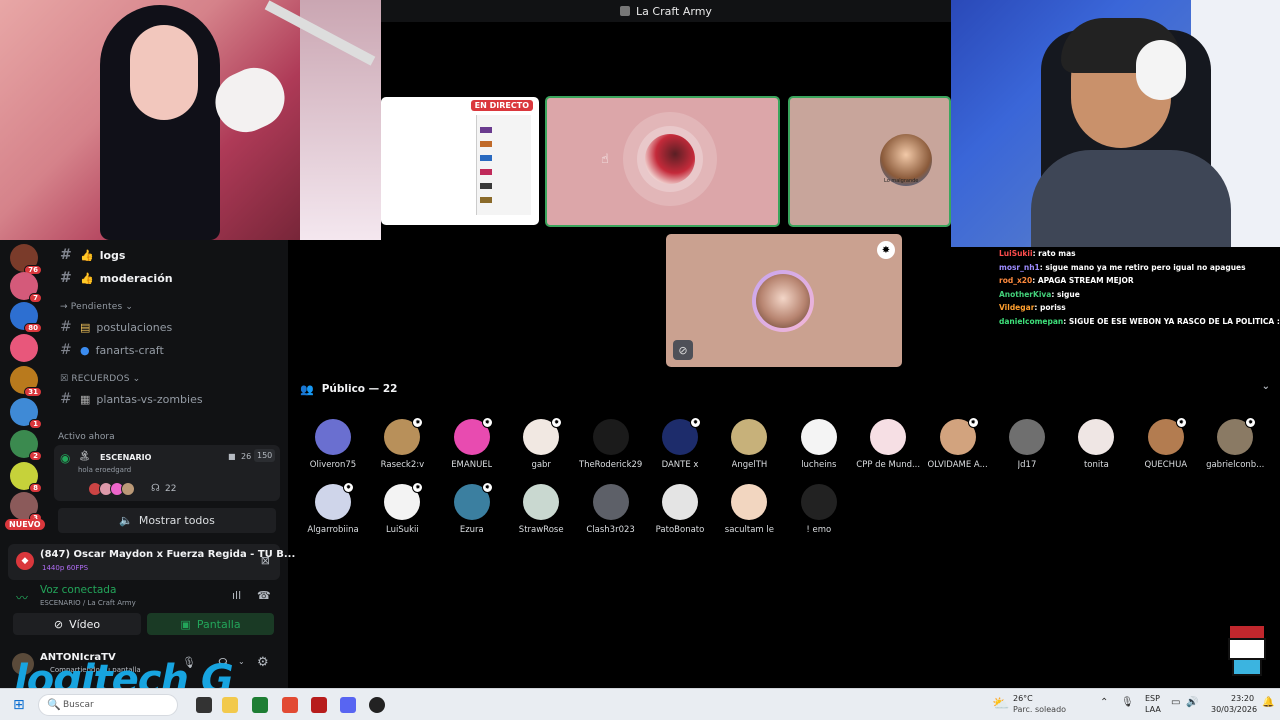 The image size is (1280, 720). What do you see at coordinates (333, 508) in the screenshot?
I see `audience-member: ✸ Algarrobiina` at bounding box center [333, 508].